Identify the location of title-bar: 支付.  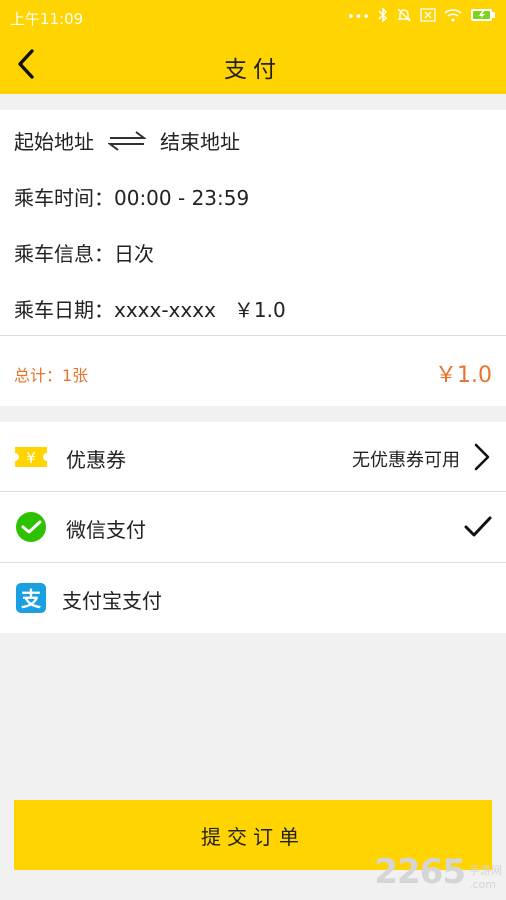
(253, 65).